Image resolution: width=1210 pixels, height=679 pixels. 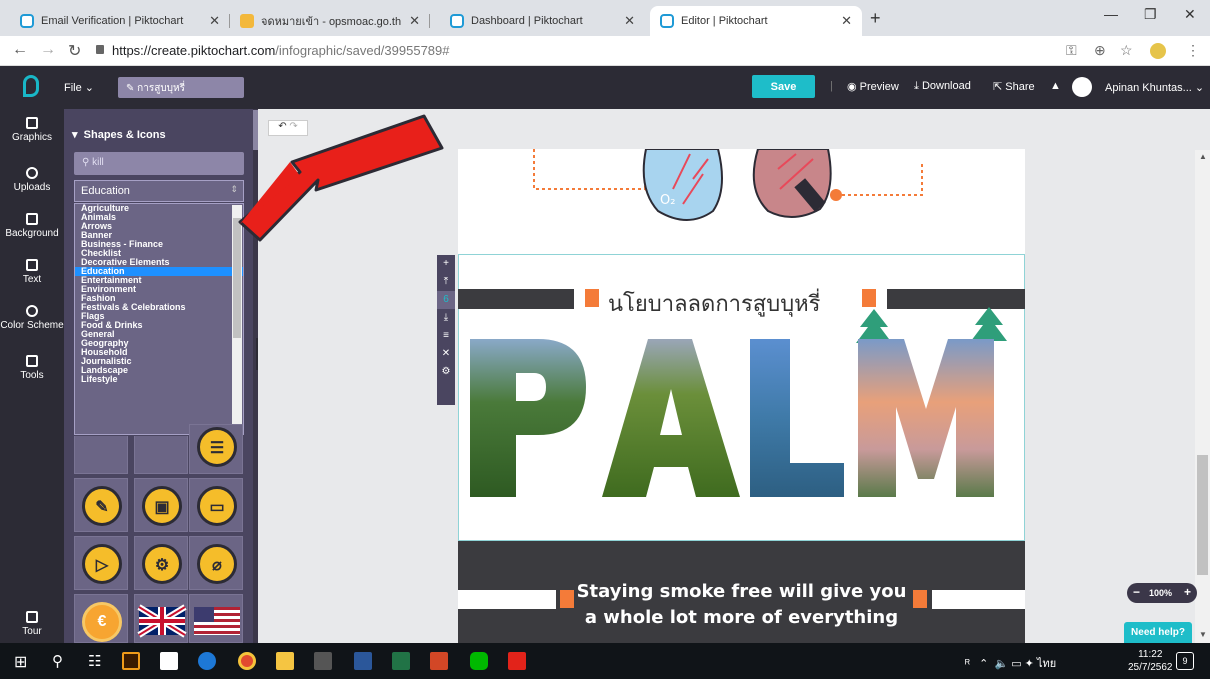 What do you see at coordinates (1111, 14) in the screenshot?
I see `minimize-icon: —` at bounding box center [1111, 14].